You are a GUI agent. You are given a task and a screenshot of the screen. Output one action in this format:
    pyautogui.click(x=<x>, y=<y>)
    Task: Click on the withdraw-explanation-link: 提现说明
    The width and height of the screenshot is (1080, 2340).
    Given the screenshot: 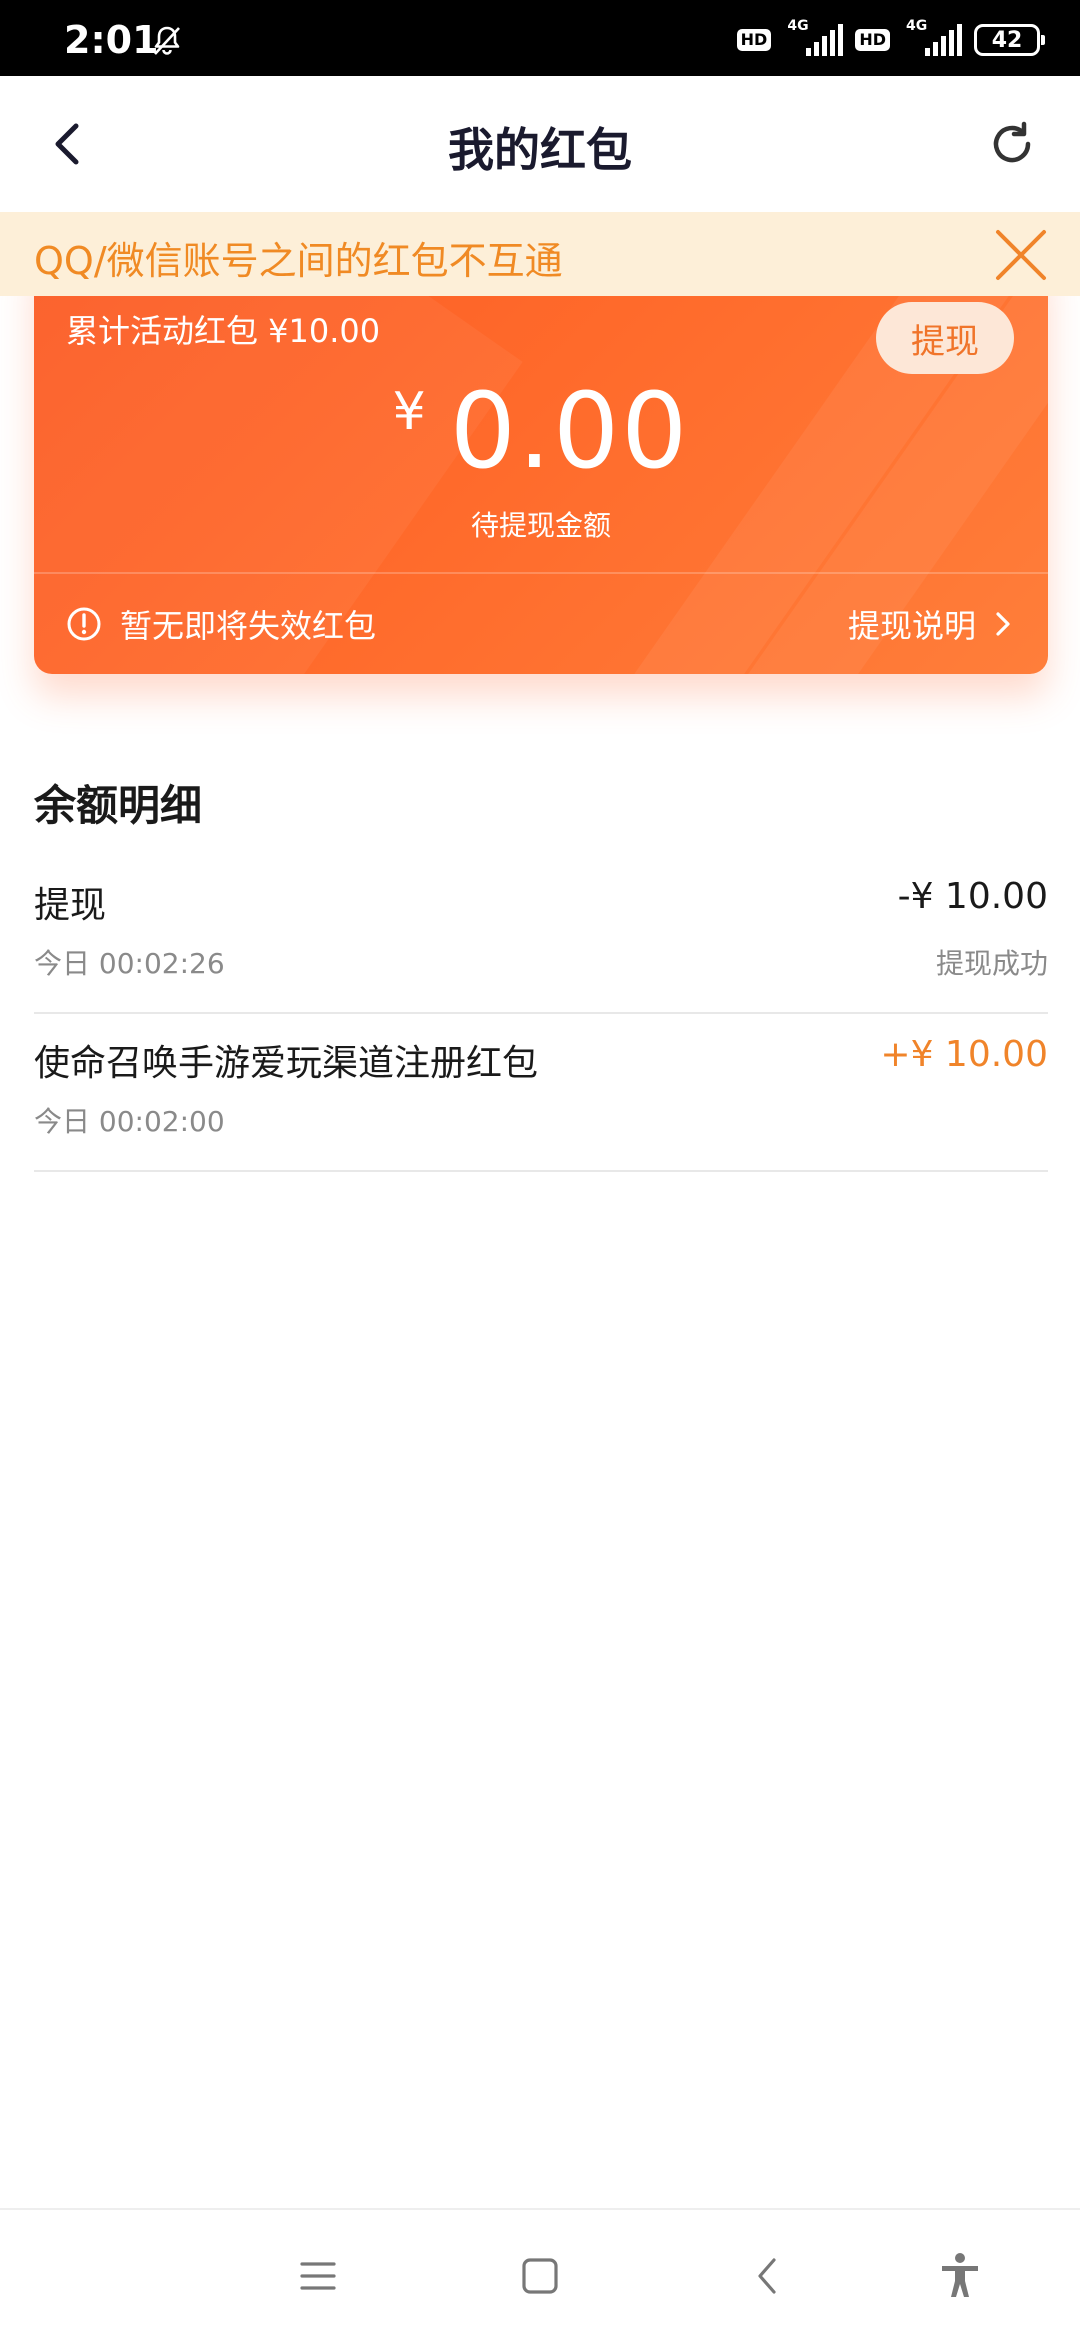 What is the action you would take?
    pyautogui.click(x=931, y=624)
    